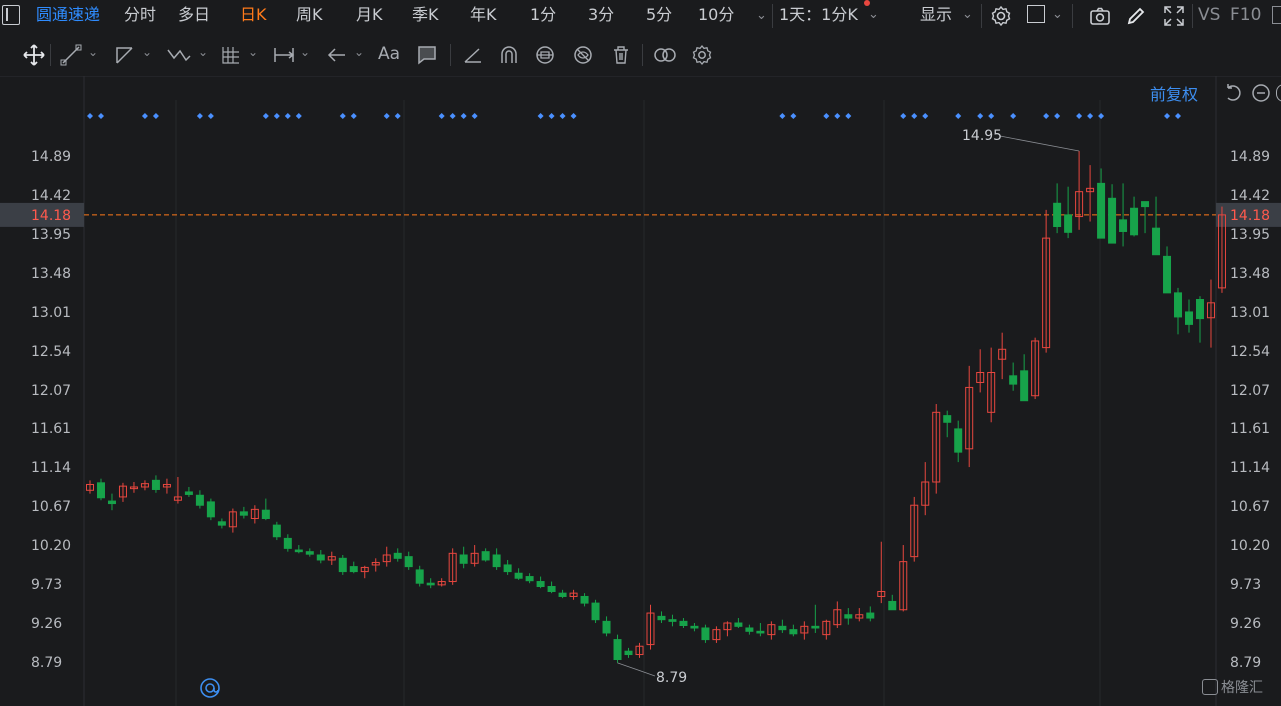 This screenshot has height=706, width=1281. What do you see at coordinates (147, 52) in the screenshot?
I see `channel-tool-chevron-icon: ⌄` at bounding box center [147, 52].